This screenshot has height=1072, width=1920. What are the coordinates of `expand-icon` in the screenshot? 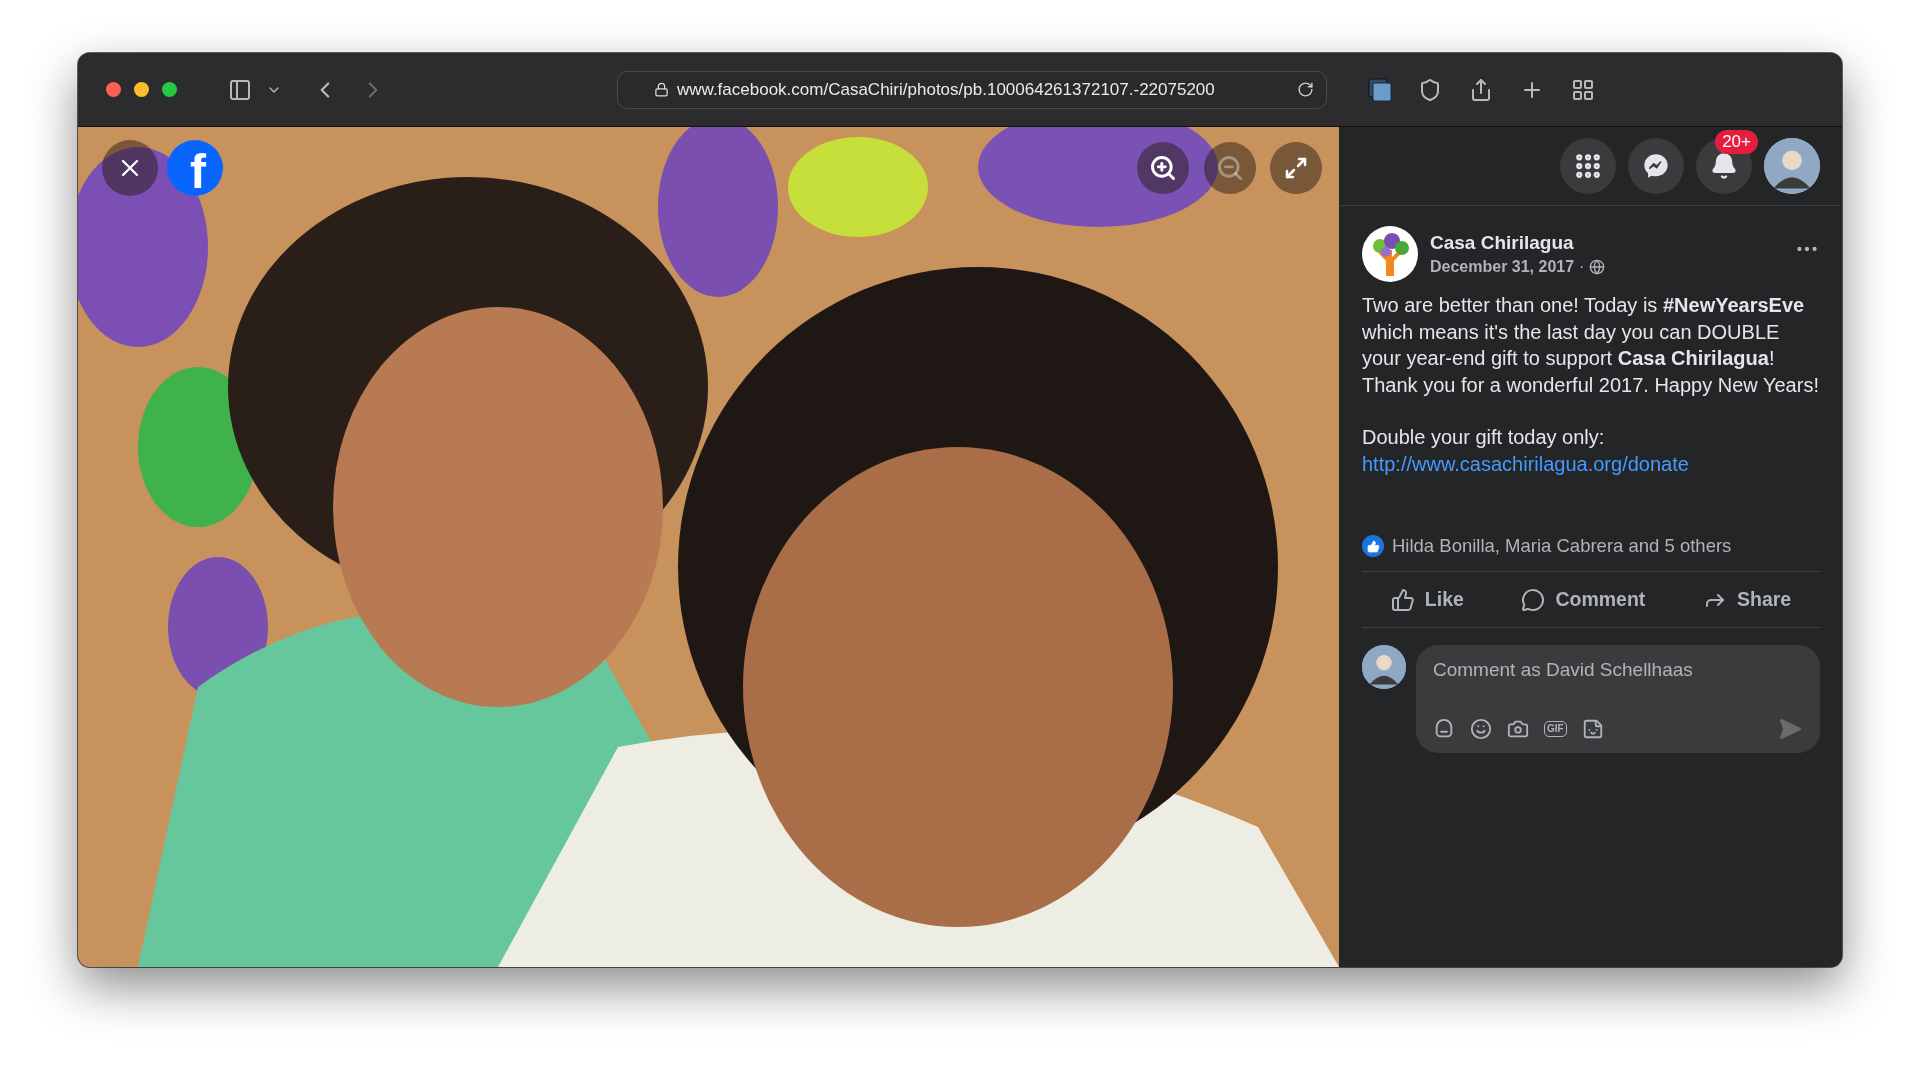 It's located at (1296, 168).